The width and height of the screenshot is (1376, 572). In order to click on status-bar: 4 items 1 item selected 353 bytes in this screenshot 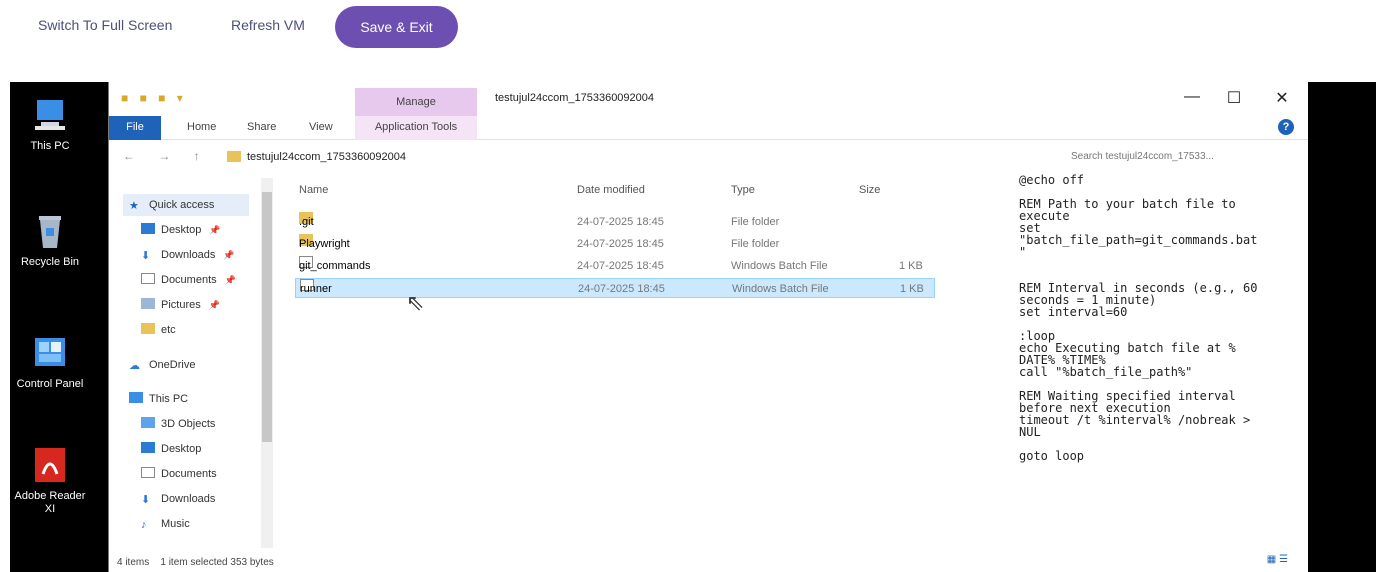, I will do `click(708, 563)`.